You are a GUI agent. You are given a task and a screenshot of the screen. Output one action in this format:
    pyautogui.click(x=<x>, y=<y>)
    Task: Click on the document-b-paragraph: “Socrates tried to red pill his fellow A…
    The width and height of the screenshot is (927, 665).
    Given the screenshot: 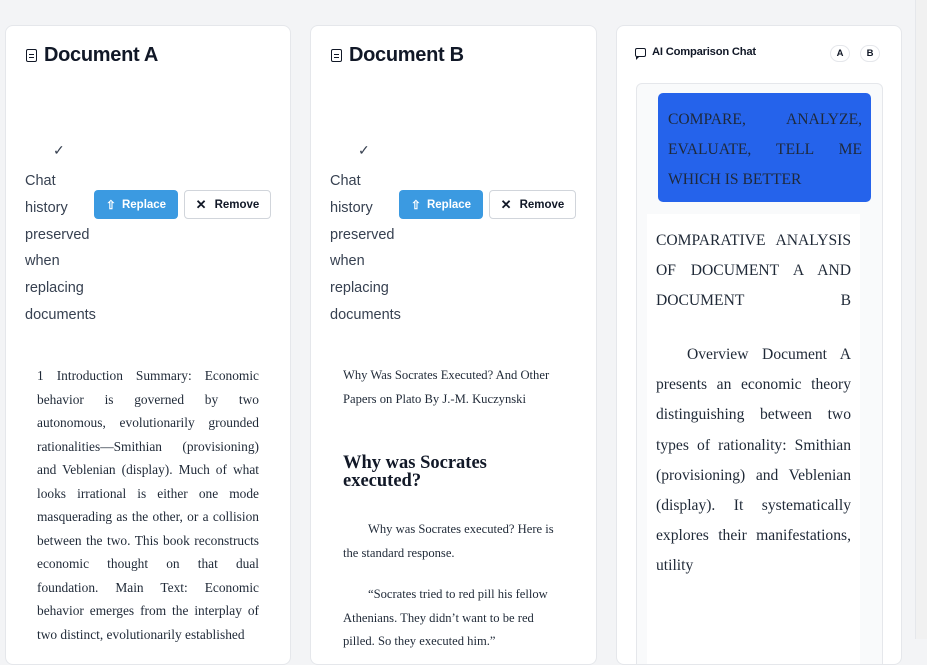 What is the action you would take?
    pyautogui.click(x=445, y=617)
    